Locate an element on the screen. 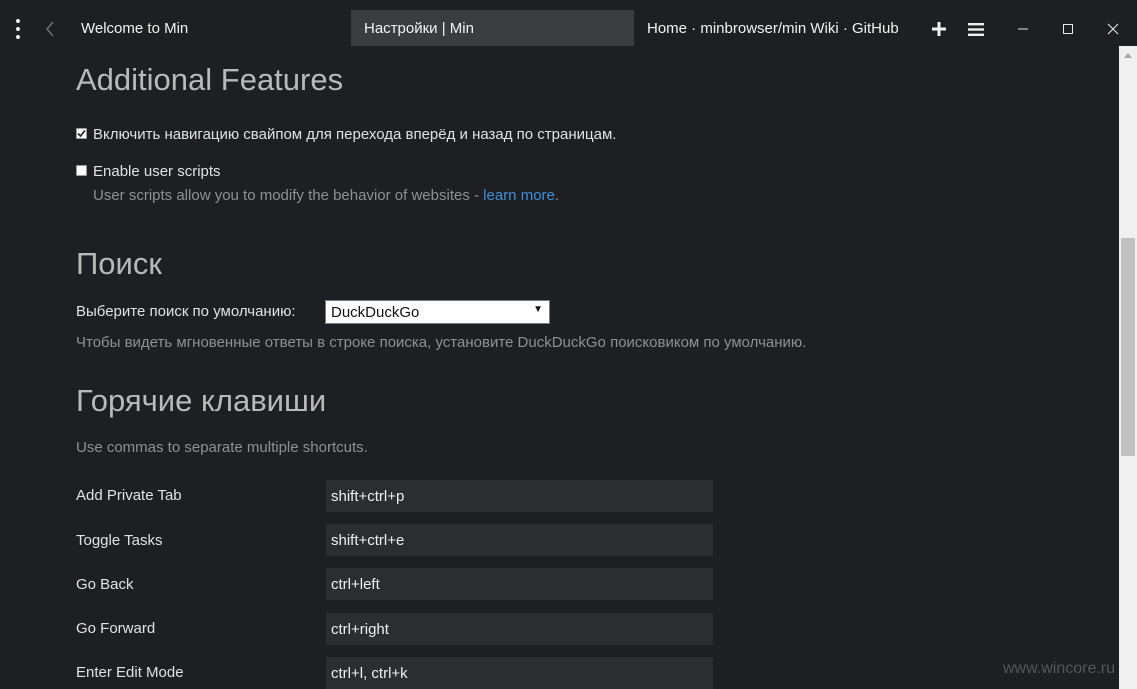 The width and height of the screenshot is (1137, 689). scroll-up-arrow-icon is located at coordinates (1128, 55).